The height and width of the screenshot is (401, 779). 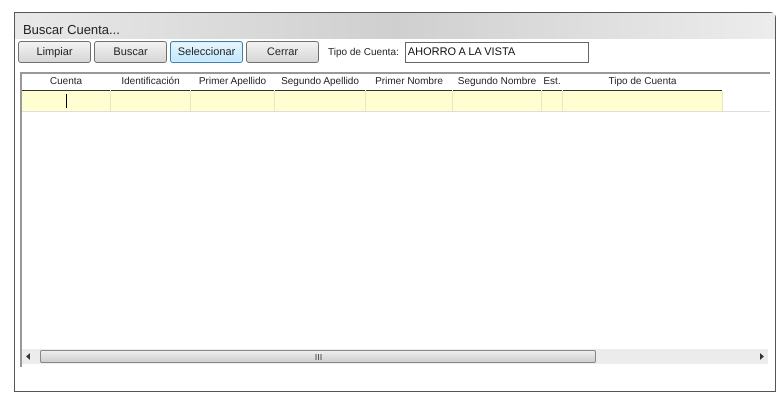 I want to click on account-type-label: Tipo de Cuenta:, so click(x=363, y=53).